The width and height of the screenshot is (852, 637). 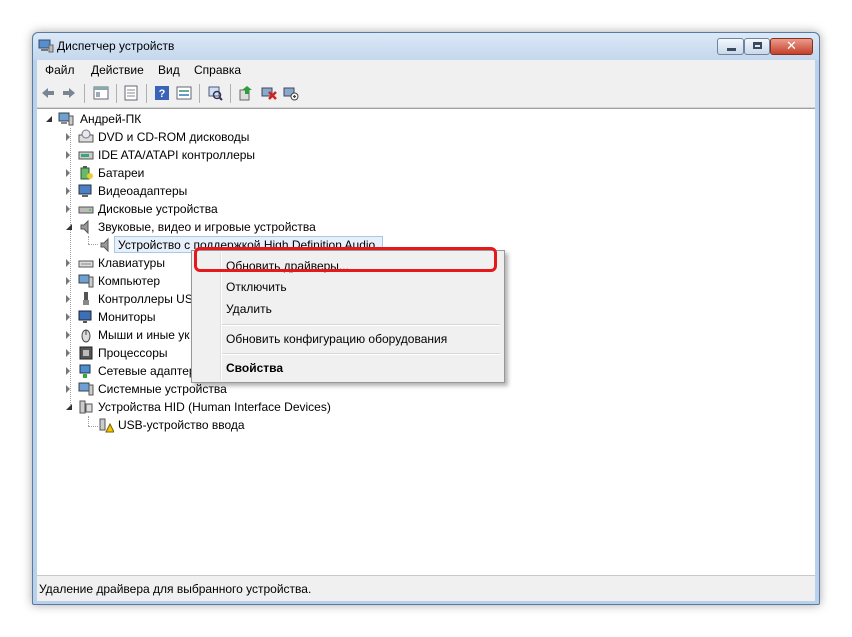 What do you see at coordinates (426, 94) in the screenshot?
I see `toolbar: ?` at bounding box center [426, 94].